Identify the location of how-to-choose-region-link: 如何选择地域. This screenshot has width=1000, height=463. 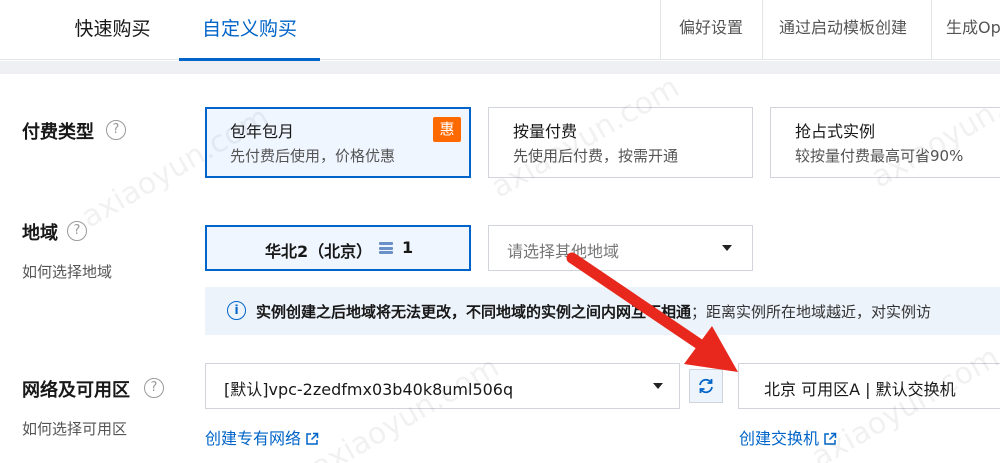
(67, 271).